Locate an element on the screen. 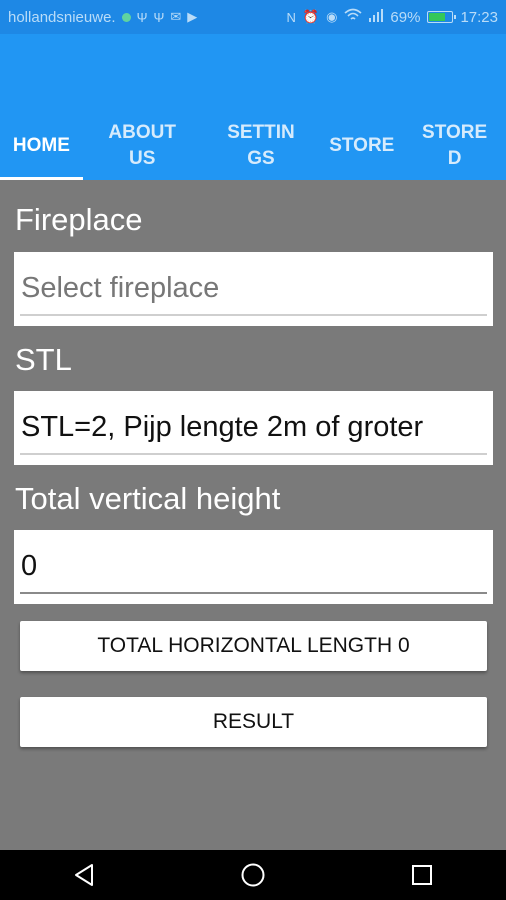 This screenshot has width=506, height=900. navigation-bar is located at coordinates (253, 875).